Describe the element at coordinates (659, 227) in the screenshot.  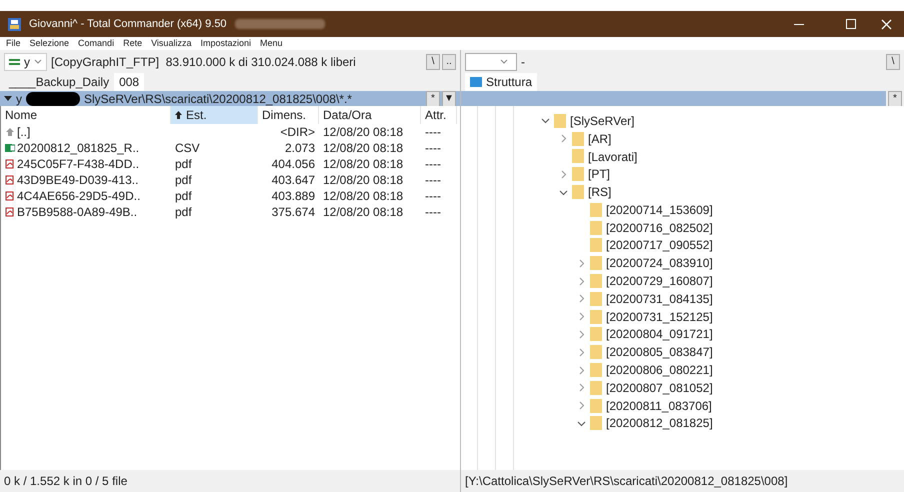
I see `folder-label: [20200716_082502]` at that location.